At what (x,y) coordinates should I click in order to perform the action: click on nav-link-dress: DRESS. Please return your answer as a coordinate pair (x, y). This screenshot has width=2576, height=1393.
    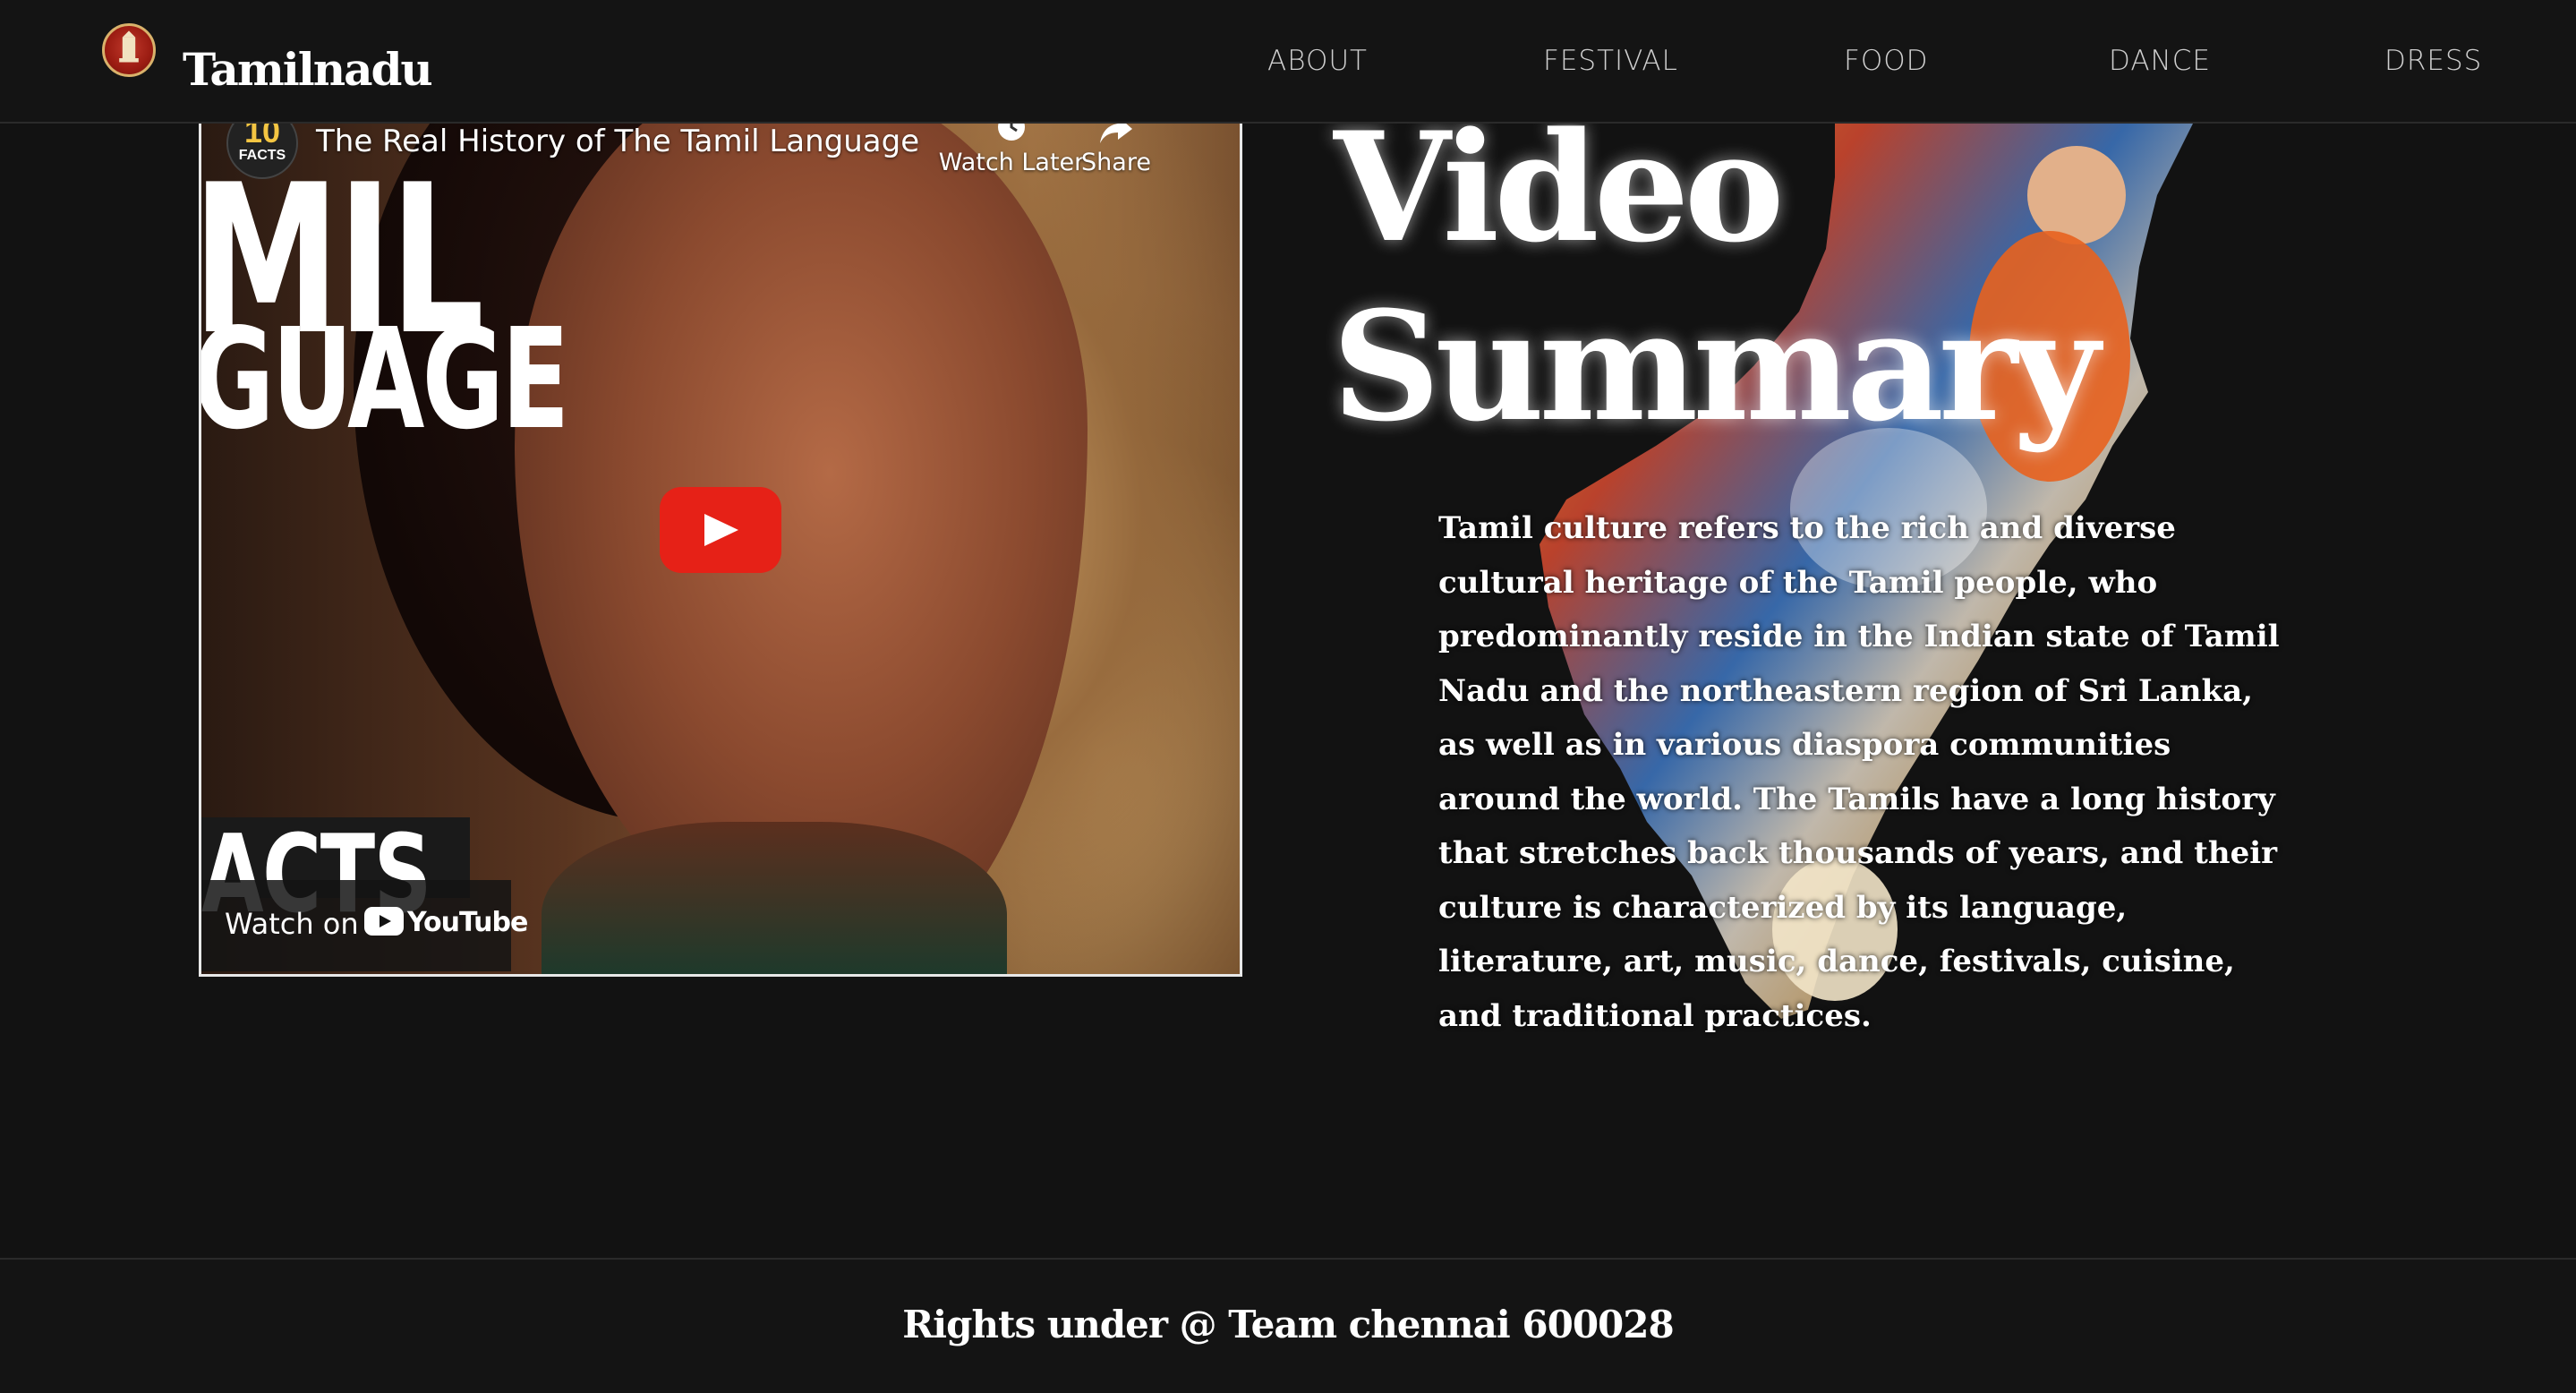
    Looking at the image, I should click on (2433, 61).